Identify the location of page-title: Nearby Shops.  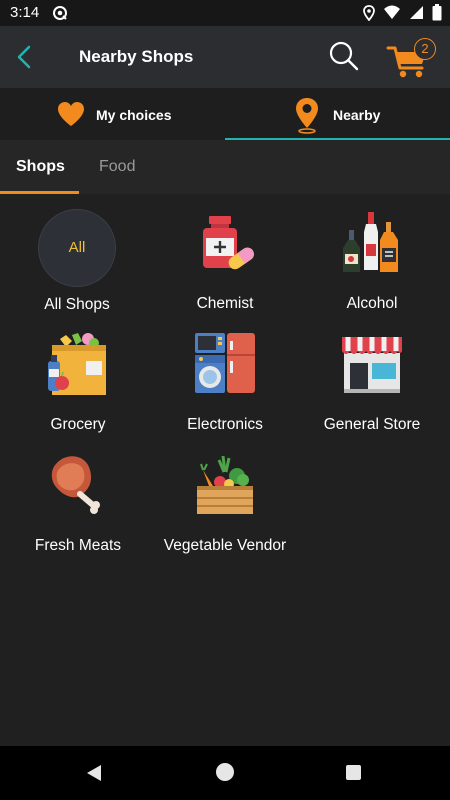
(136, 56).